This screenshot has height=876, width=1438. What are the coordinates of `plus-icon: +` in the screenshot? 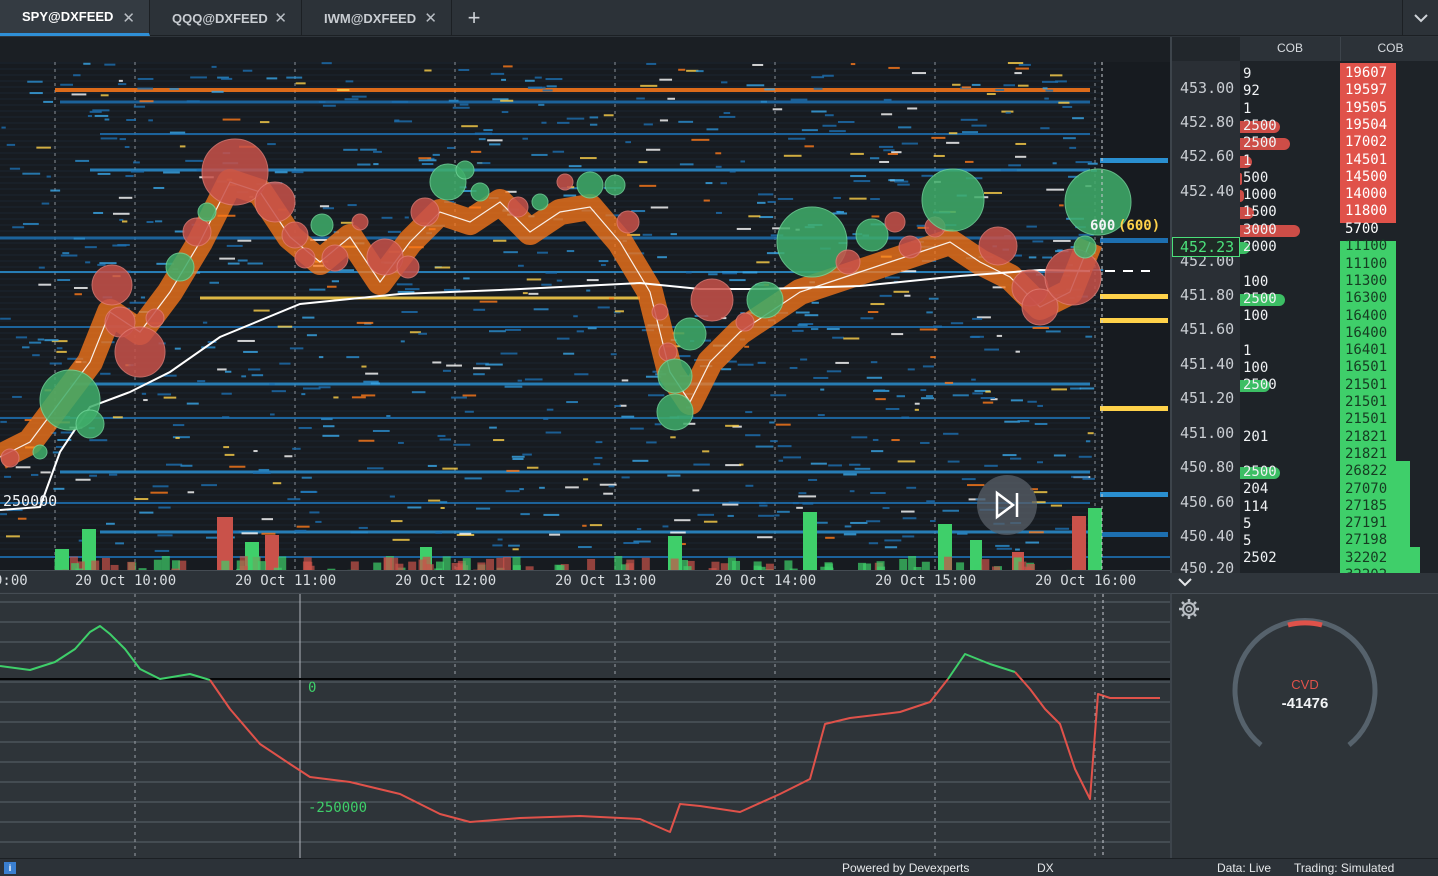 It's located at (474, 18).